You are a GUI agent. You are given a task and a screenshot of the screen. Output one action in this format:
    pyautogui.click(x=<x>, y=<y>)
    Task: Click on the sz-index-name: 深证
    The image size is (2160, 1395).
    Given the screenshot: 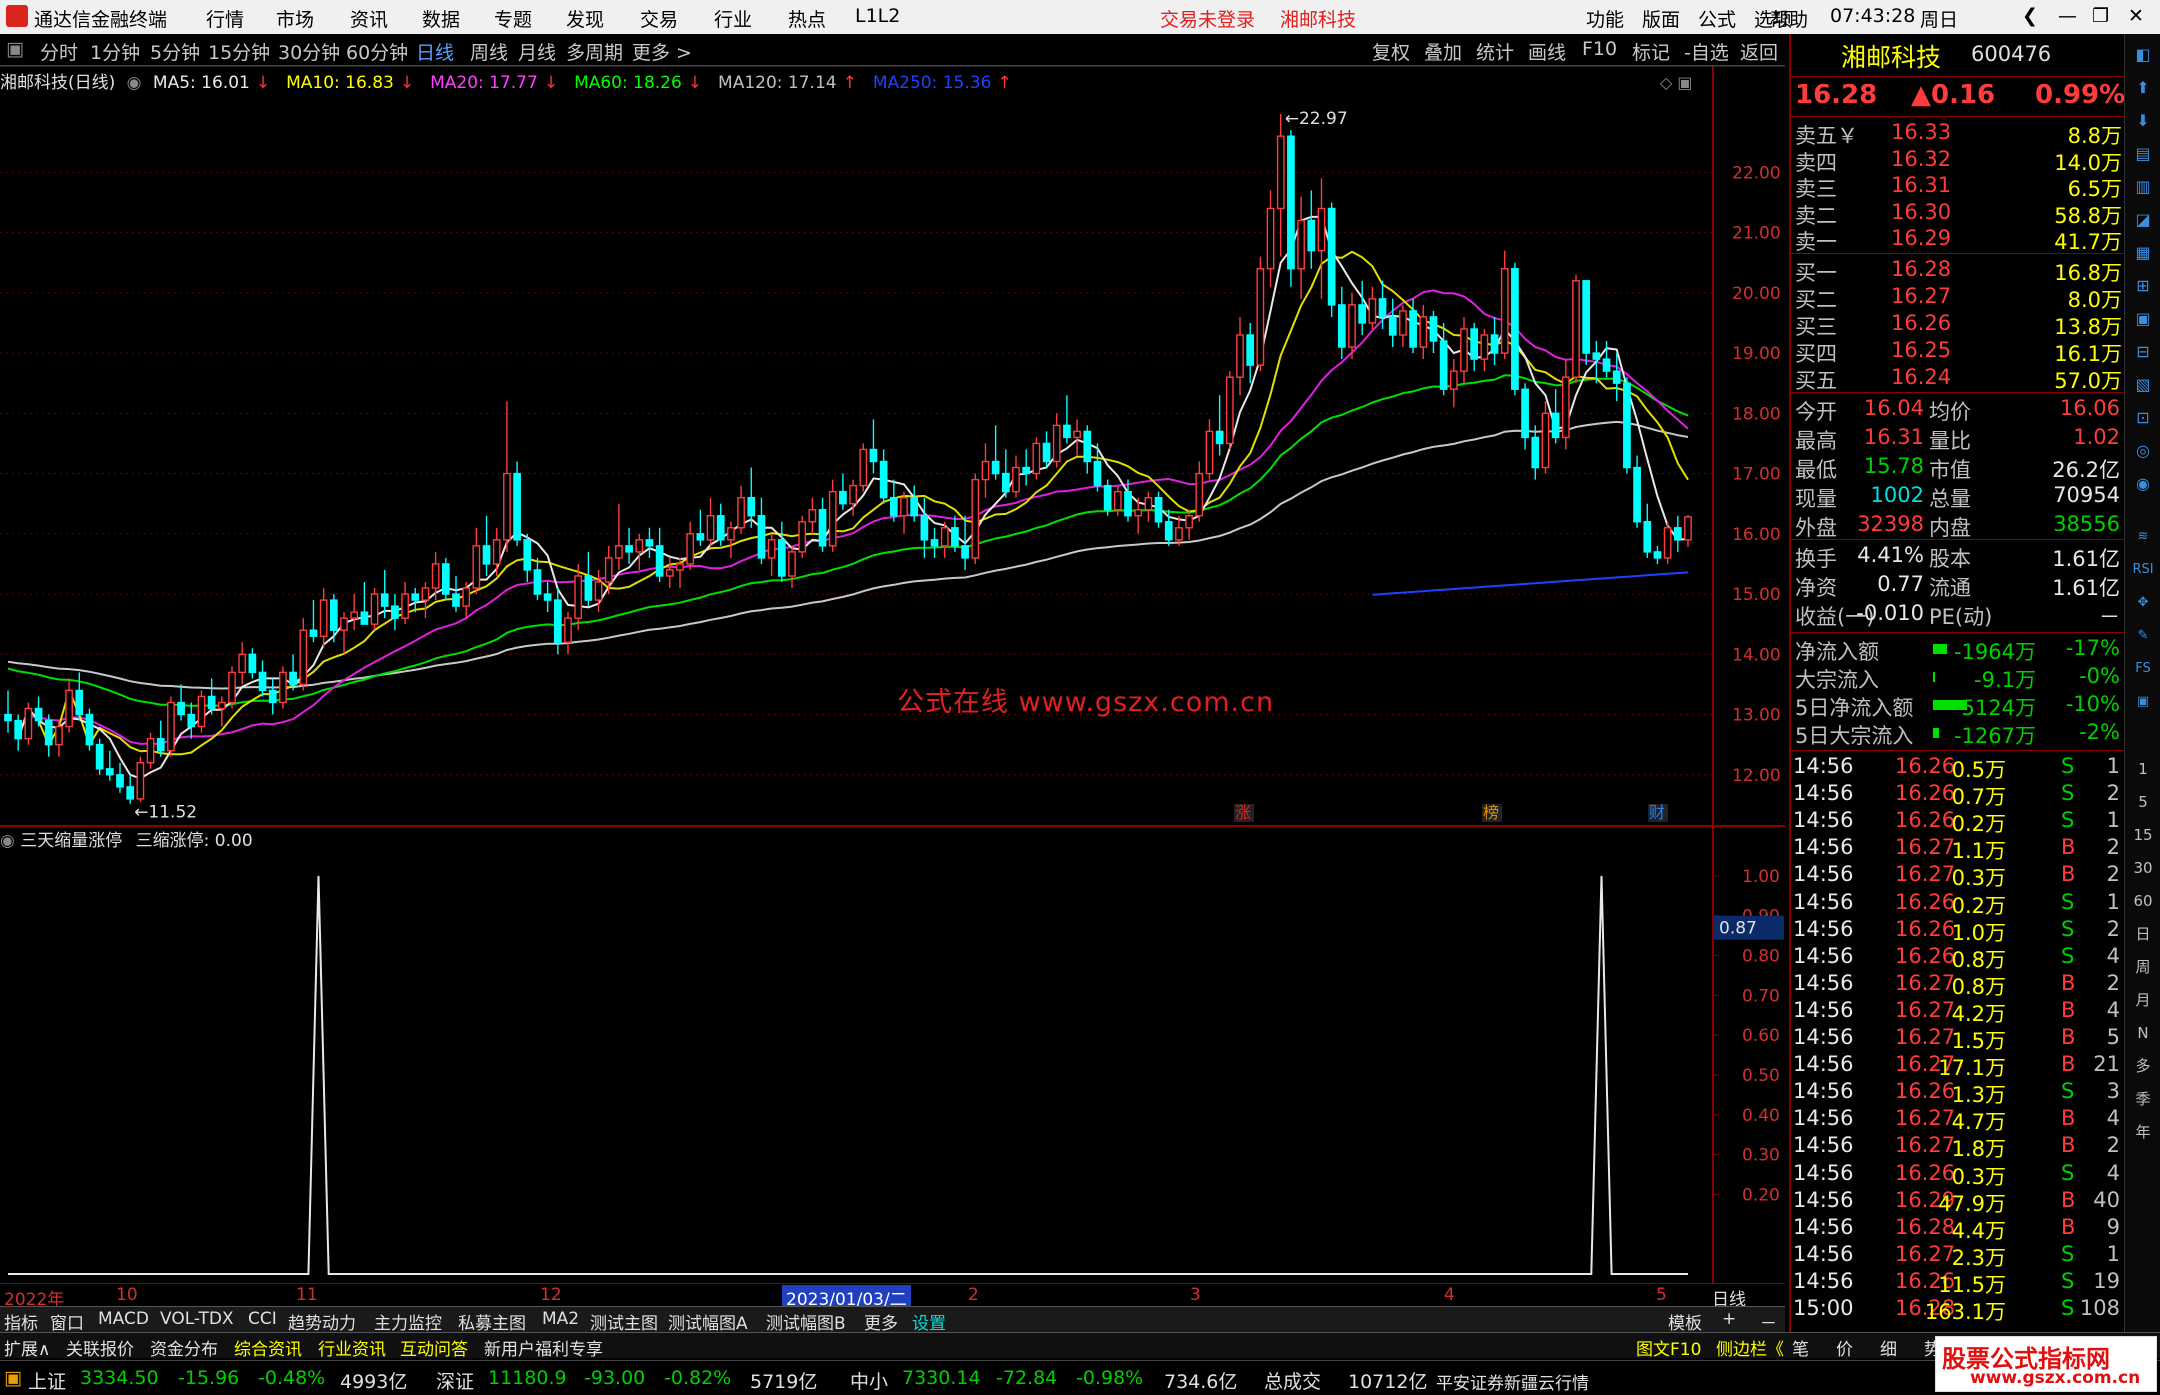 What is the action you would take?
    pyautogui.click(x=455, y=1380)
    